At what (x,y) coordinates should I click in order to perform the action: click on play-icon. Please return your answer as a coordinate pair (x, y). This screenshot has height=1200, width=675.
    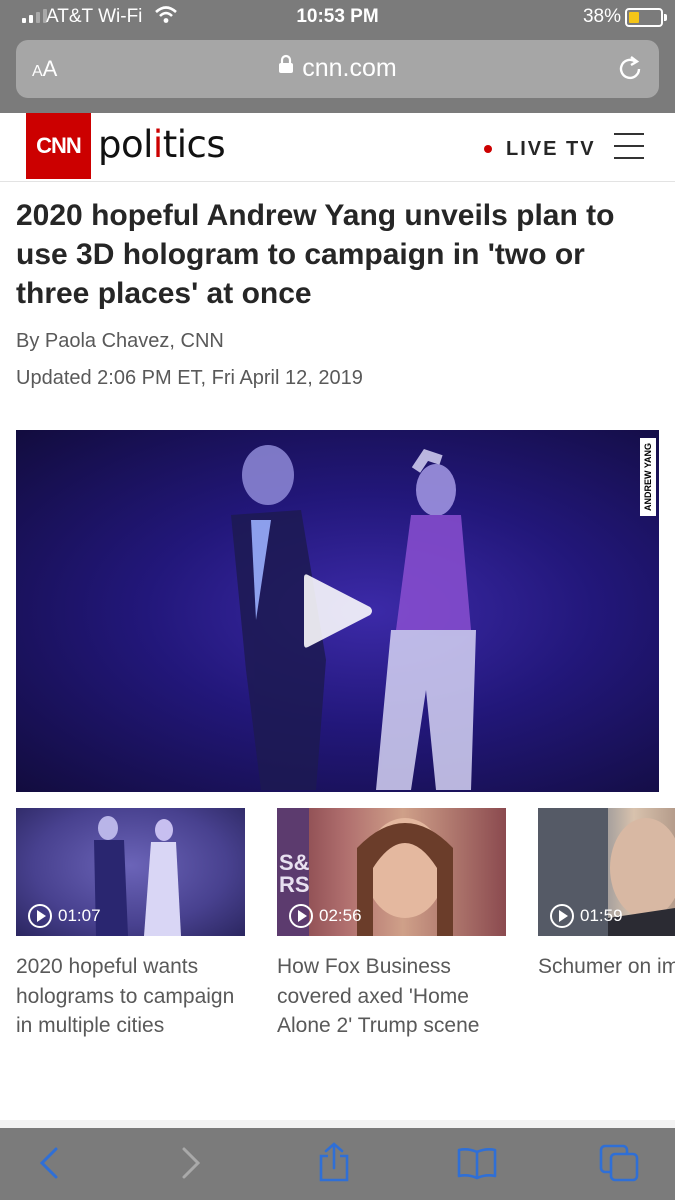
    Looking at the image, I should click on (338, 613).